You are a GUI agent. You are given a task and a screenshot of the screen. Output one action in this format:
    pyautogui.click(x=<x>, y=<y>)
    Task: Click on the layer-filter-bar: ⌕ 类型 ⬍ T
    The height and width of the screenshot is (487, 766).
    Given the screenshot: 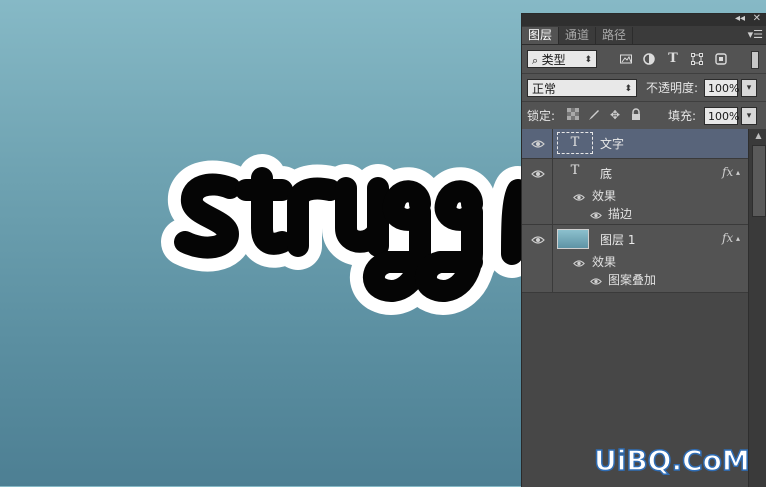 What is the action you would take?
    pyautogui.click(x=644, y=59)
    